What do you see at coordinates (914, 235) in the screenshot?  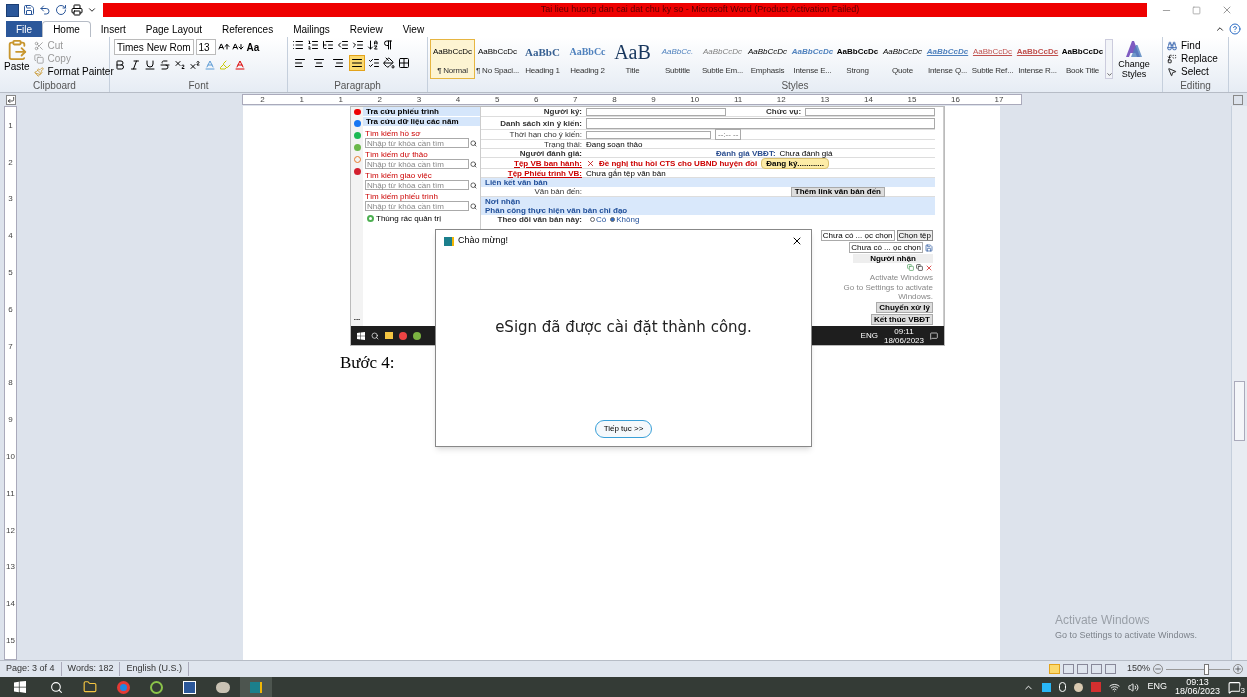 I see `choose-file-button: Chọn tệp` at bounding box center [914, 235].